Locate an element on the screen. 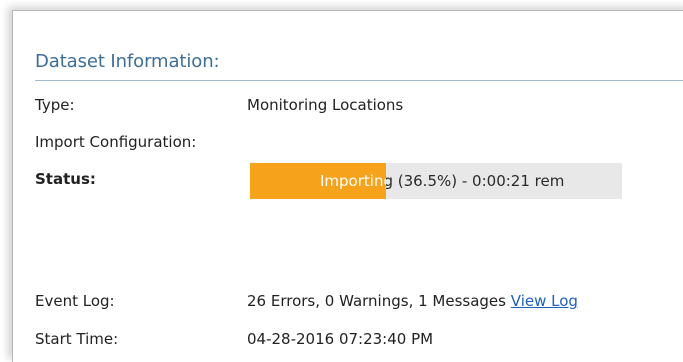 This screenshot has height=362, width=683. import-configuration-label: Import Configuration: is located at coordinates (116, 142).